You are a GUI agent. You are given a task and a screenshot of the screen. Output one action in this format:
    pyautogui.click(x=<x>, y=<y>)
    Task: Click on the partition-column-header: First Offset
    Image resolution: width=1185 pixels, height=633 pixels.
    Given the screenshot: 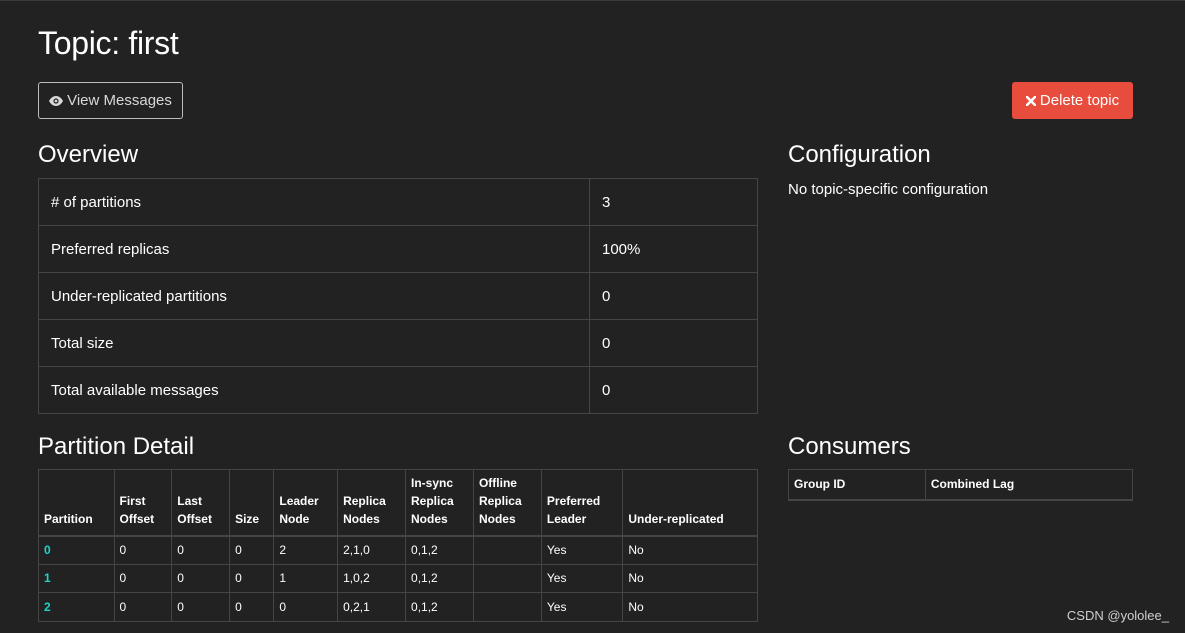 What is the action you would take?
    pyautogui.click(x=143, y=503)
    